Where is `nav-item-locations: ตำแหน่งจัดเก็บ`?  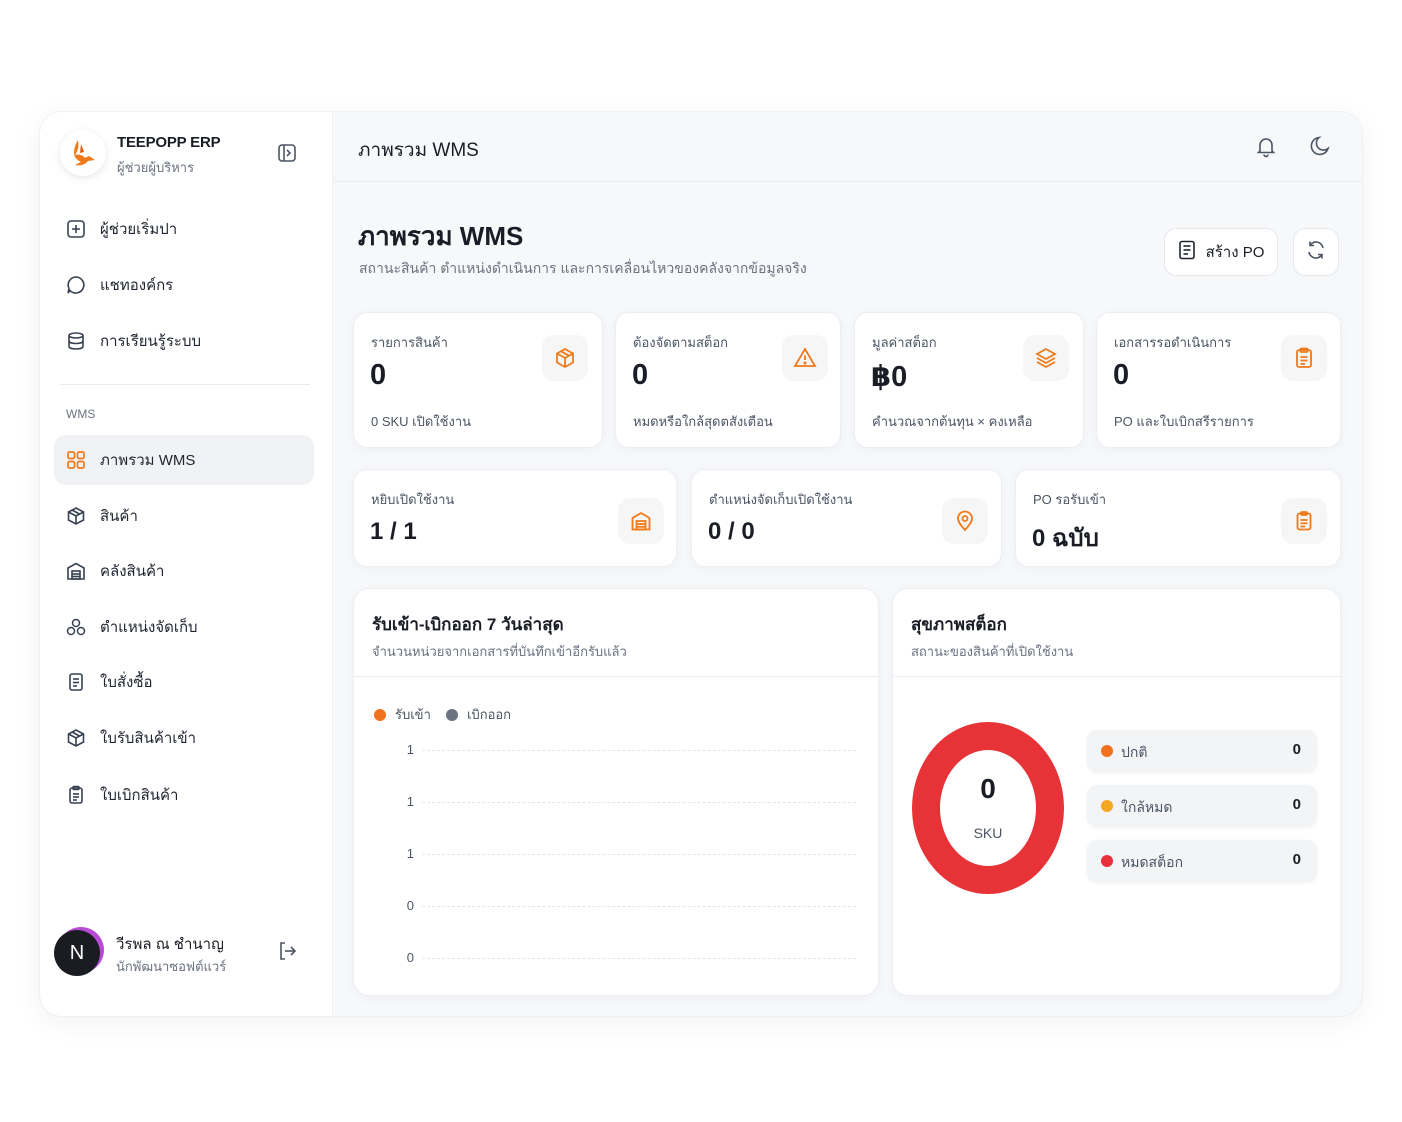
nav-item-locations: ตำแหน่งจัดเก็บ is located at coordinates (184, 627).